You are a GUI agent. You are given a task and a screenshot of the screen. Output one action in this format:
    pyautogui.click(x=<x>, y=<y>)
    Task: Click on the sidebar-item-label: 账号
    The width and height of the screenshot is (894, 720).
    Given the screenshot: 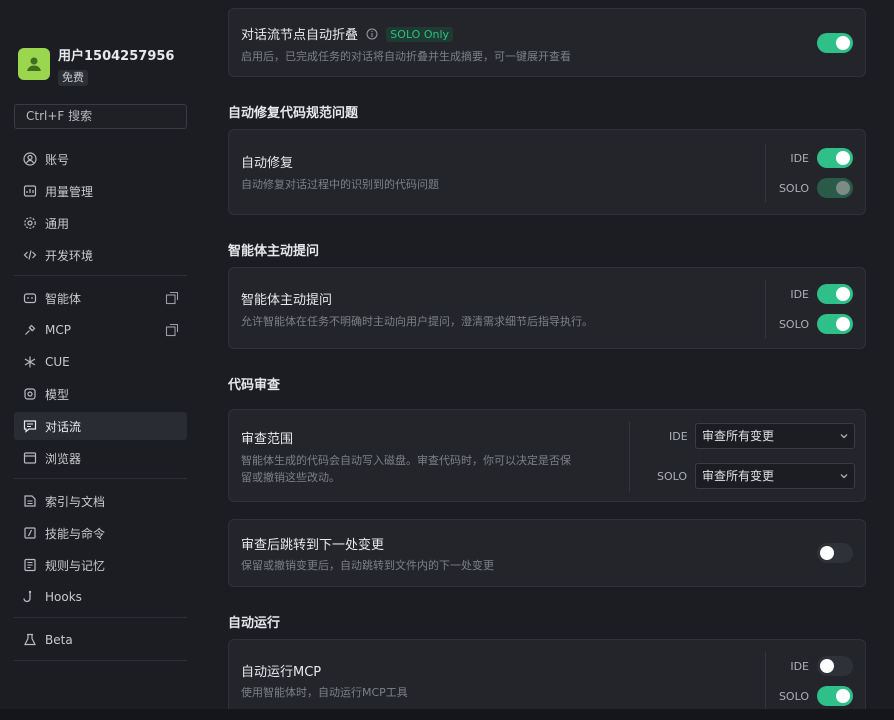 What is the action you would take?
    pyautogui.click(x=57, y=159)
    